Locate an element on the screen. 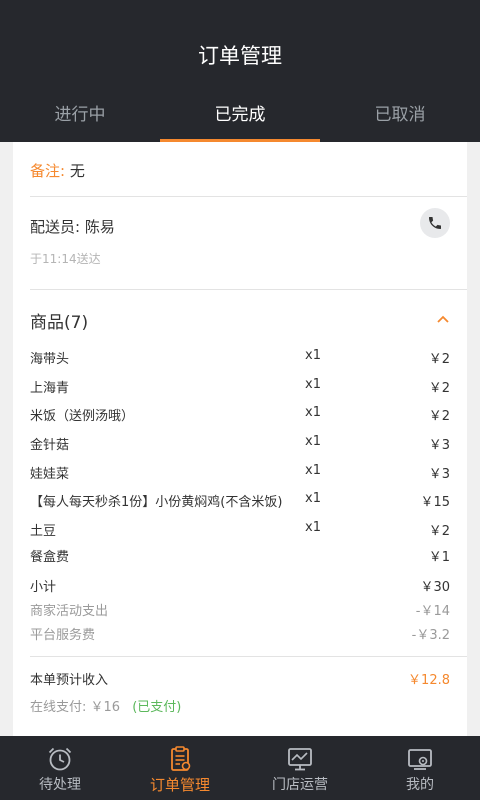 The image size is (480, 800). list-item: 海带头 x1 ￥2 is located at coordinates (240, 358).